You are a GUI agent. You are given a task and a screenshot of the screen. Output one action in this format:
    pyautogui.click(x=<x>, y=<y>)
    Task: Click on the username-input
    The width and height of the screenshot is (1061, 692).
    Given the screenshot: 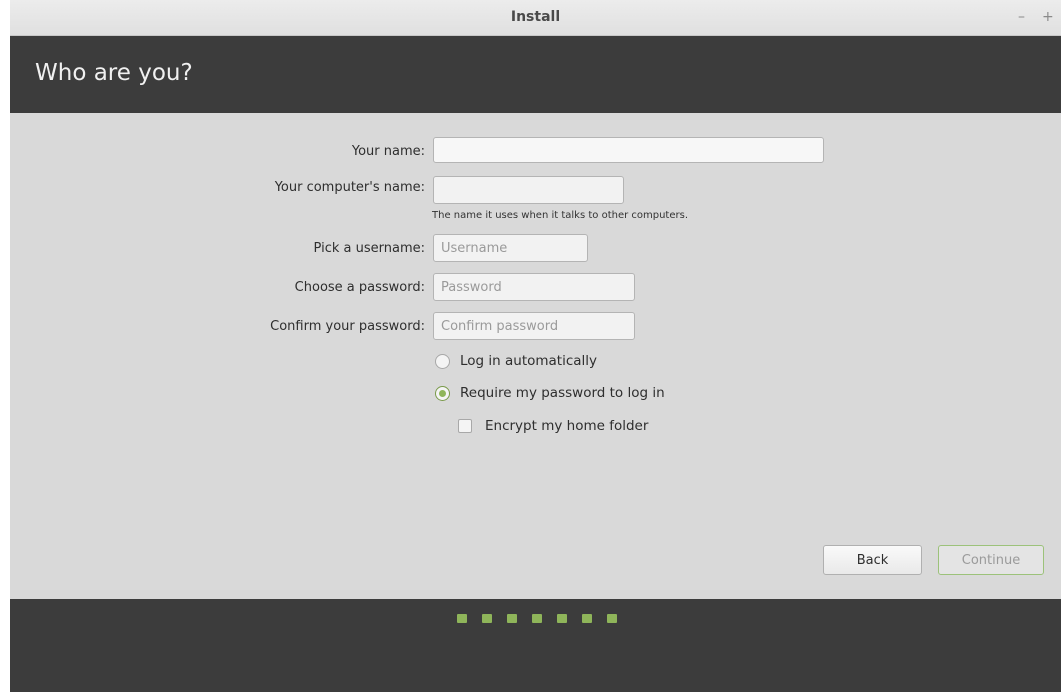 What is the action you would take?
    pyautogui.click(x=510, y=248)
    